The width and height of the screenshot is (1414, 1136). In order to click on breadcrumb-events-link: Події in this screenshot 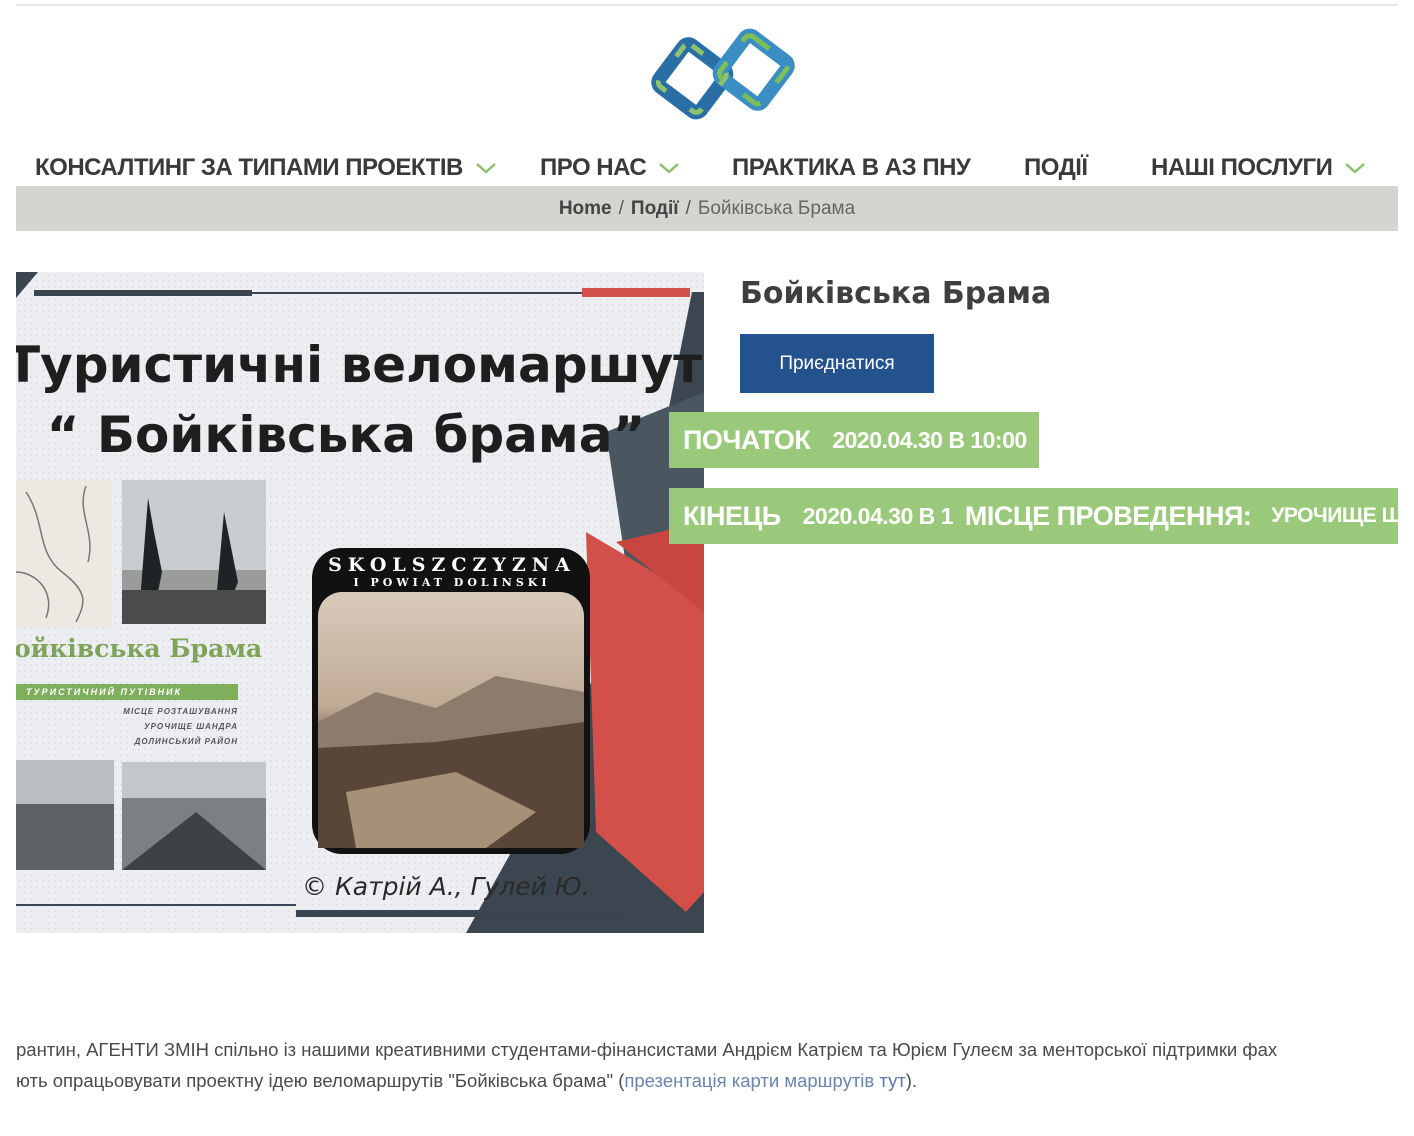, I will do `click(655, 209)`.